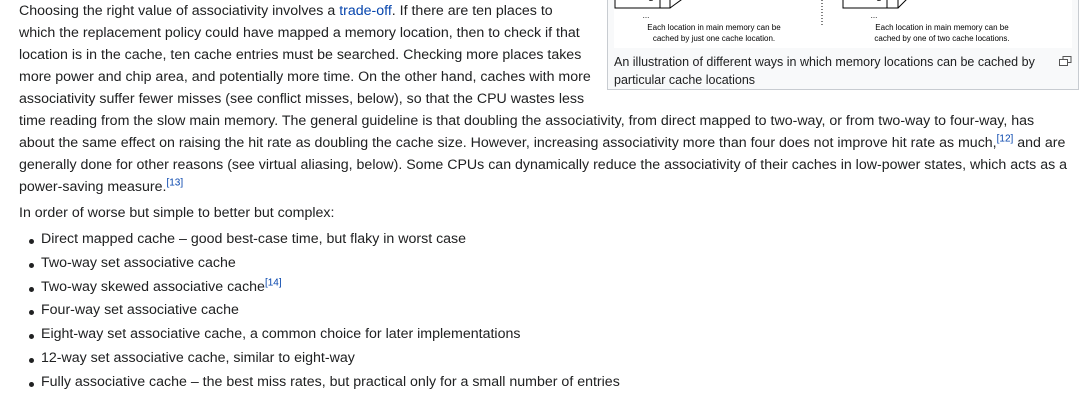  What do you see at coordinates (1005, 138) in the screenshot?
I see `citation-12: [12]` at bounding box center [1005, 138].